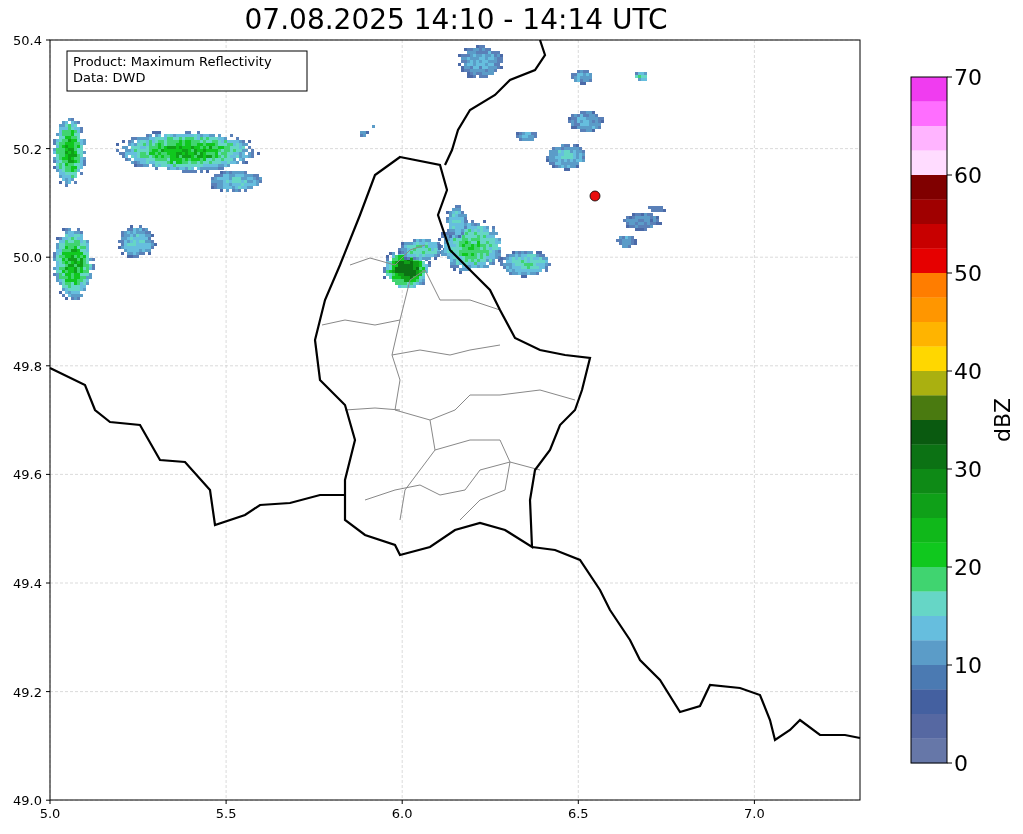  I want to click on tick-label: 50.2, so click(27, 149).